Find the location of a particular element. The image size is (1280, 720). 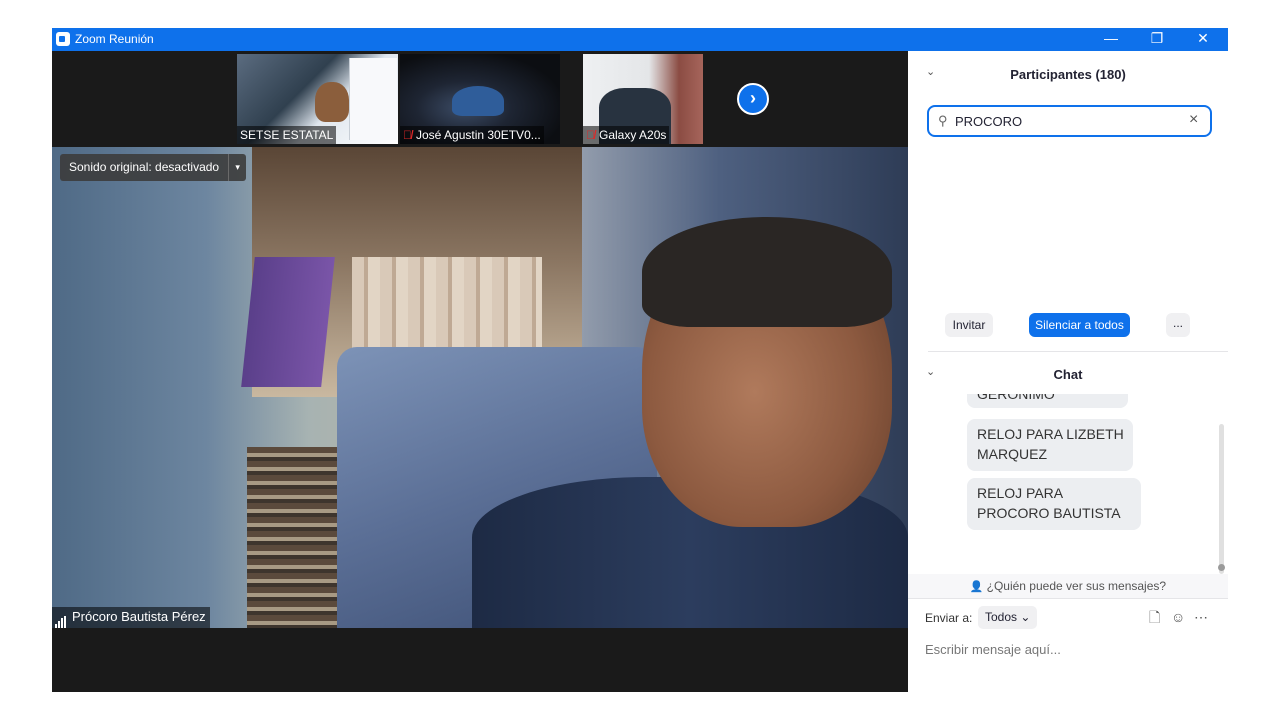

participant-thumbnail: SETSE ESTATAL is located at coordinates (317, 99).